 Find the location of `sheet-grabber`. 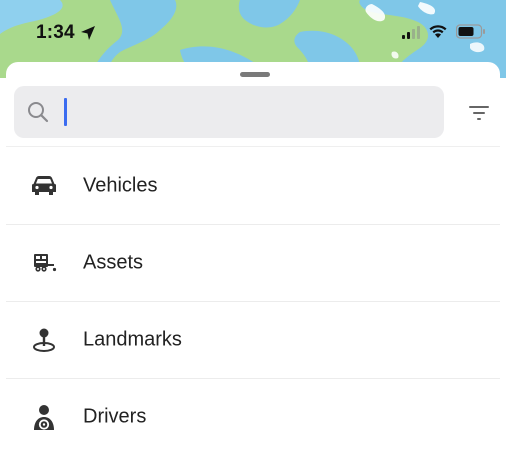

sheet-grabber is located at coordinates (255, 74).